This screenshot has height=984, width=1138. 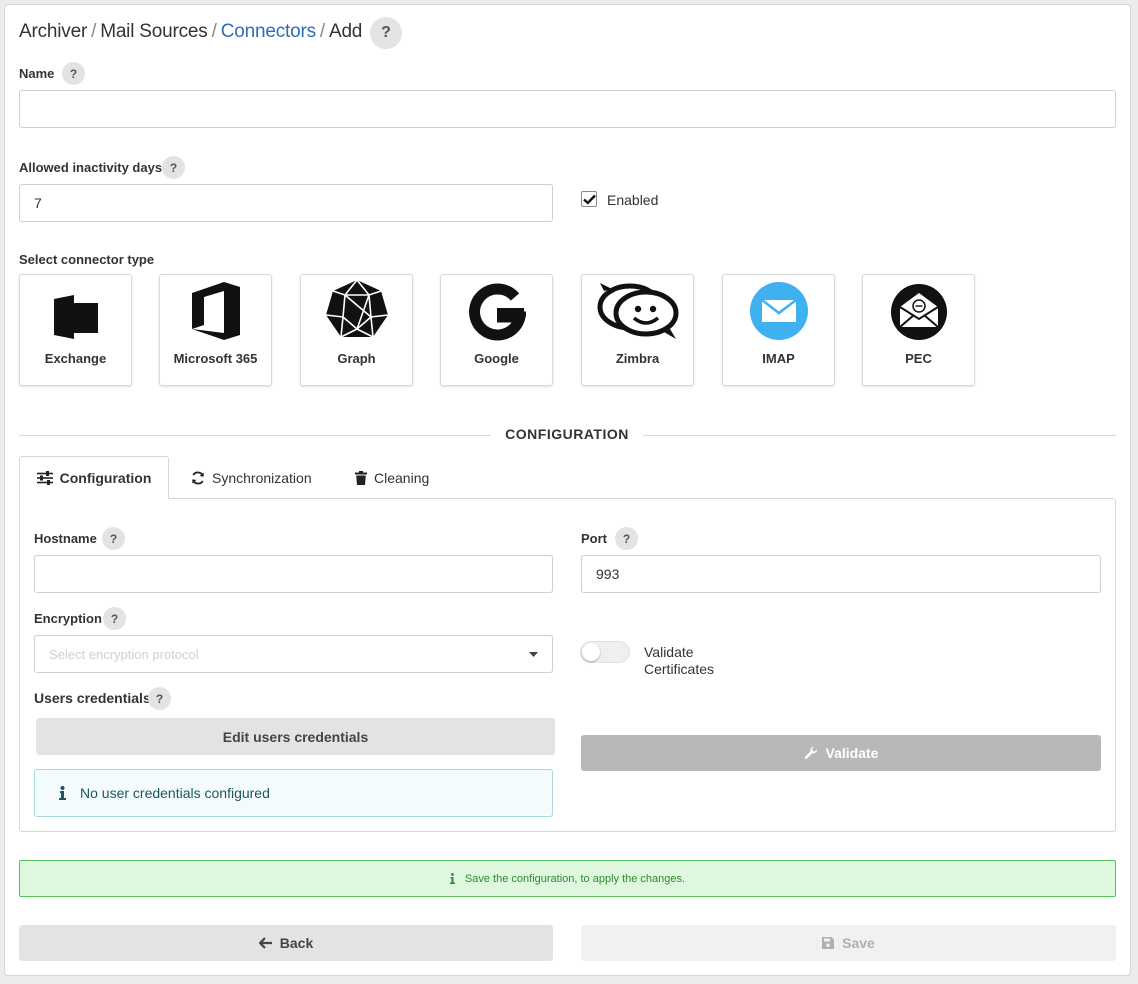 I want to click on port-input: 993, so click(x=841, y=574).